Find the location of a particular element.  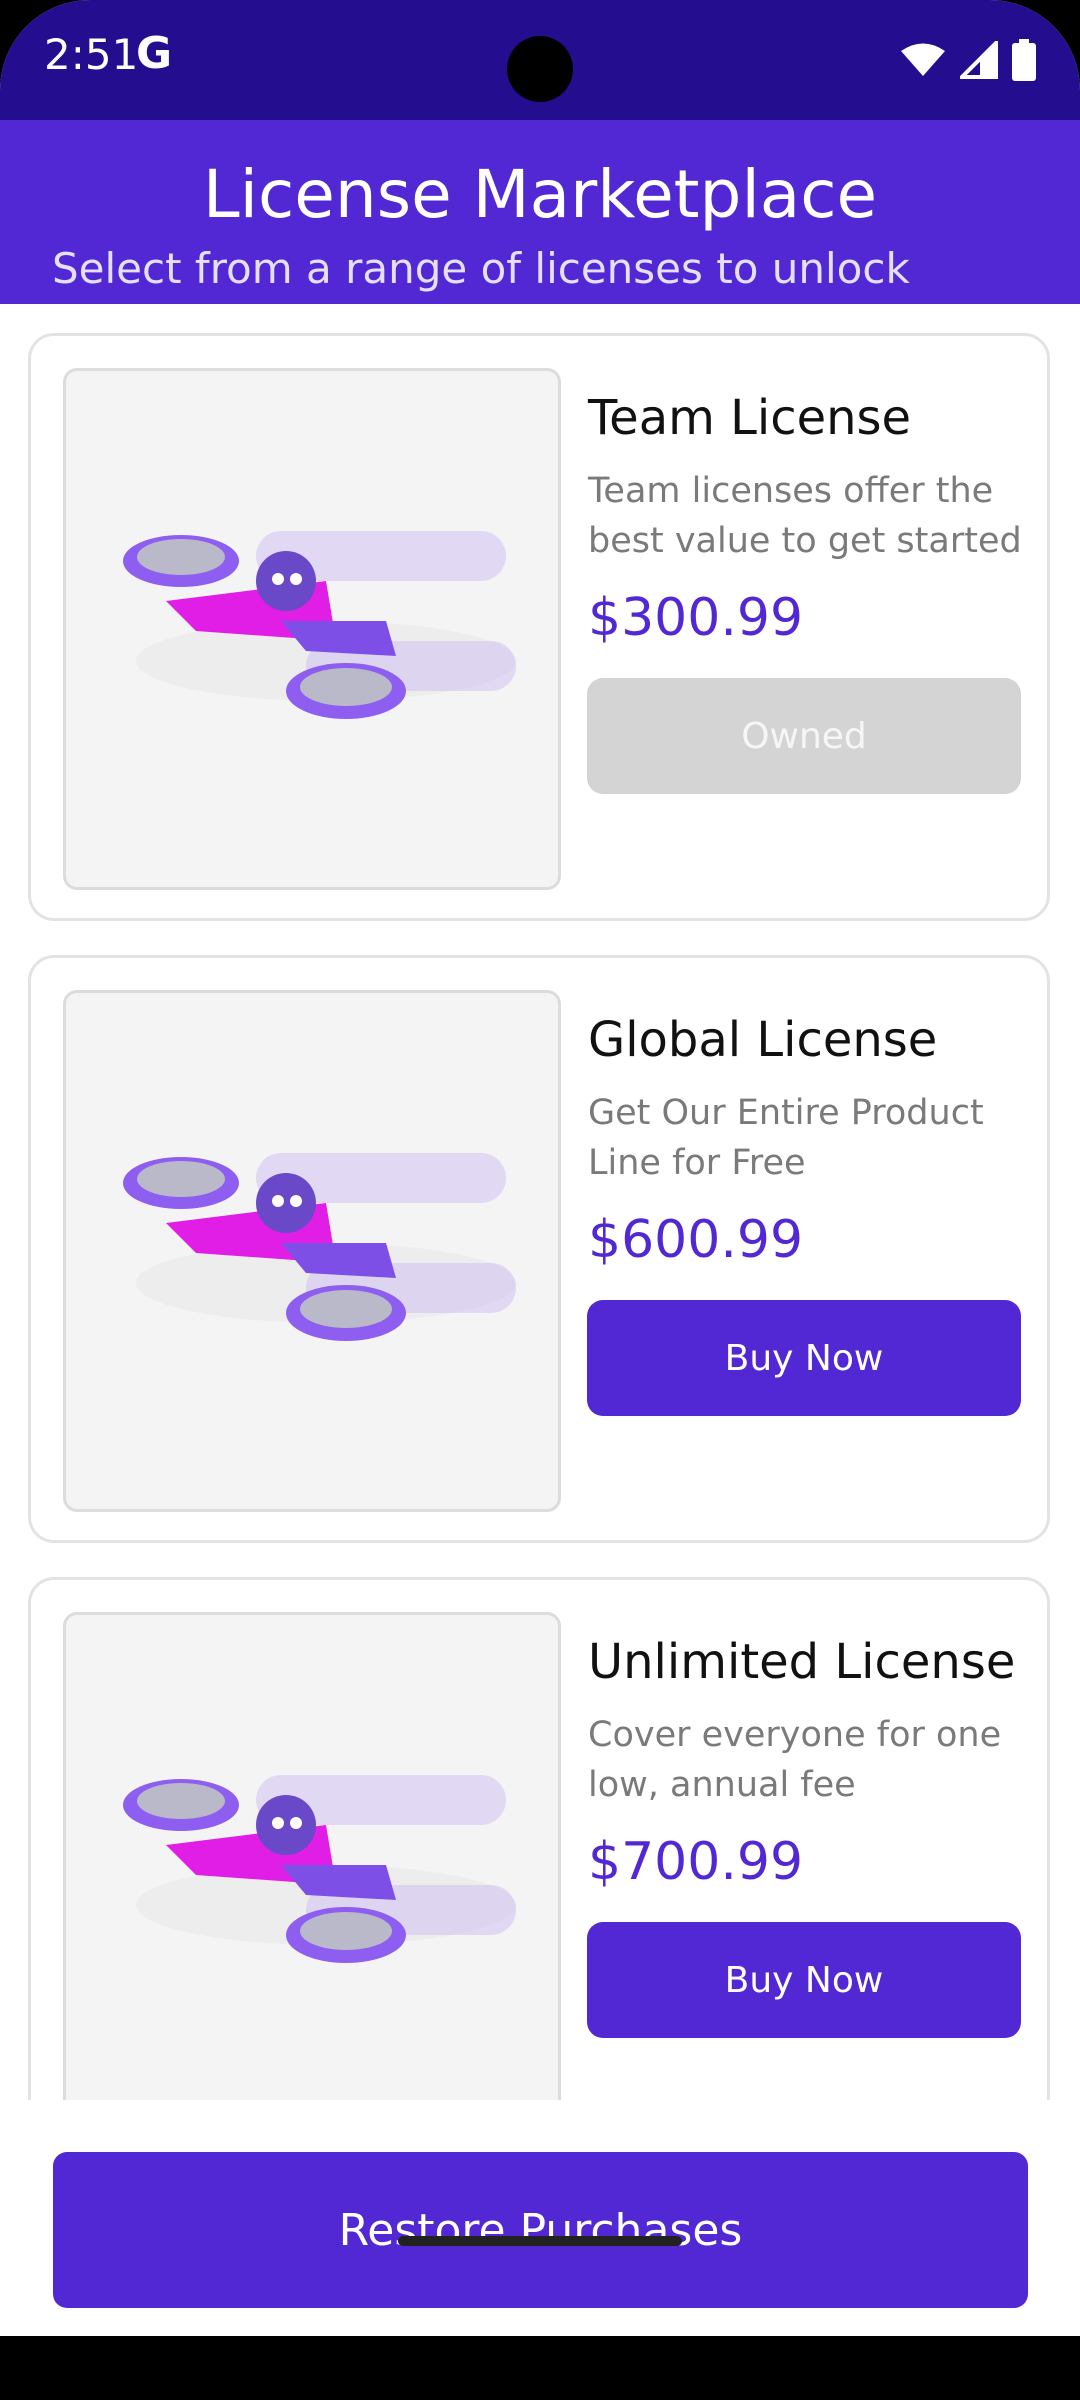

owned-button: Owned is located at coordinates (804, 736).